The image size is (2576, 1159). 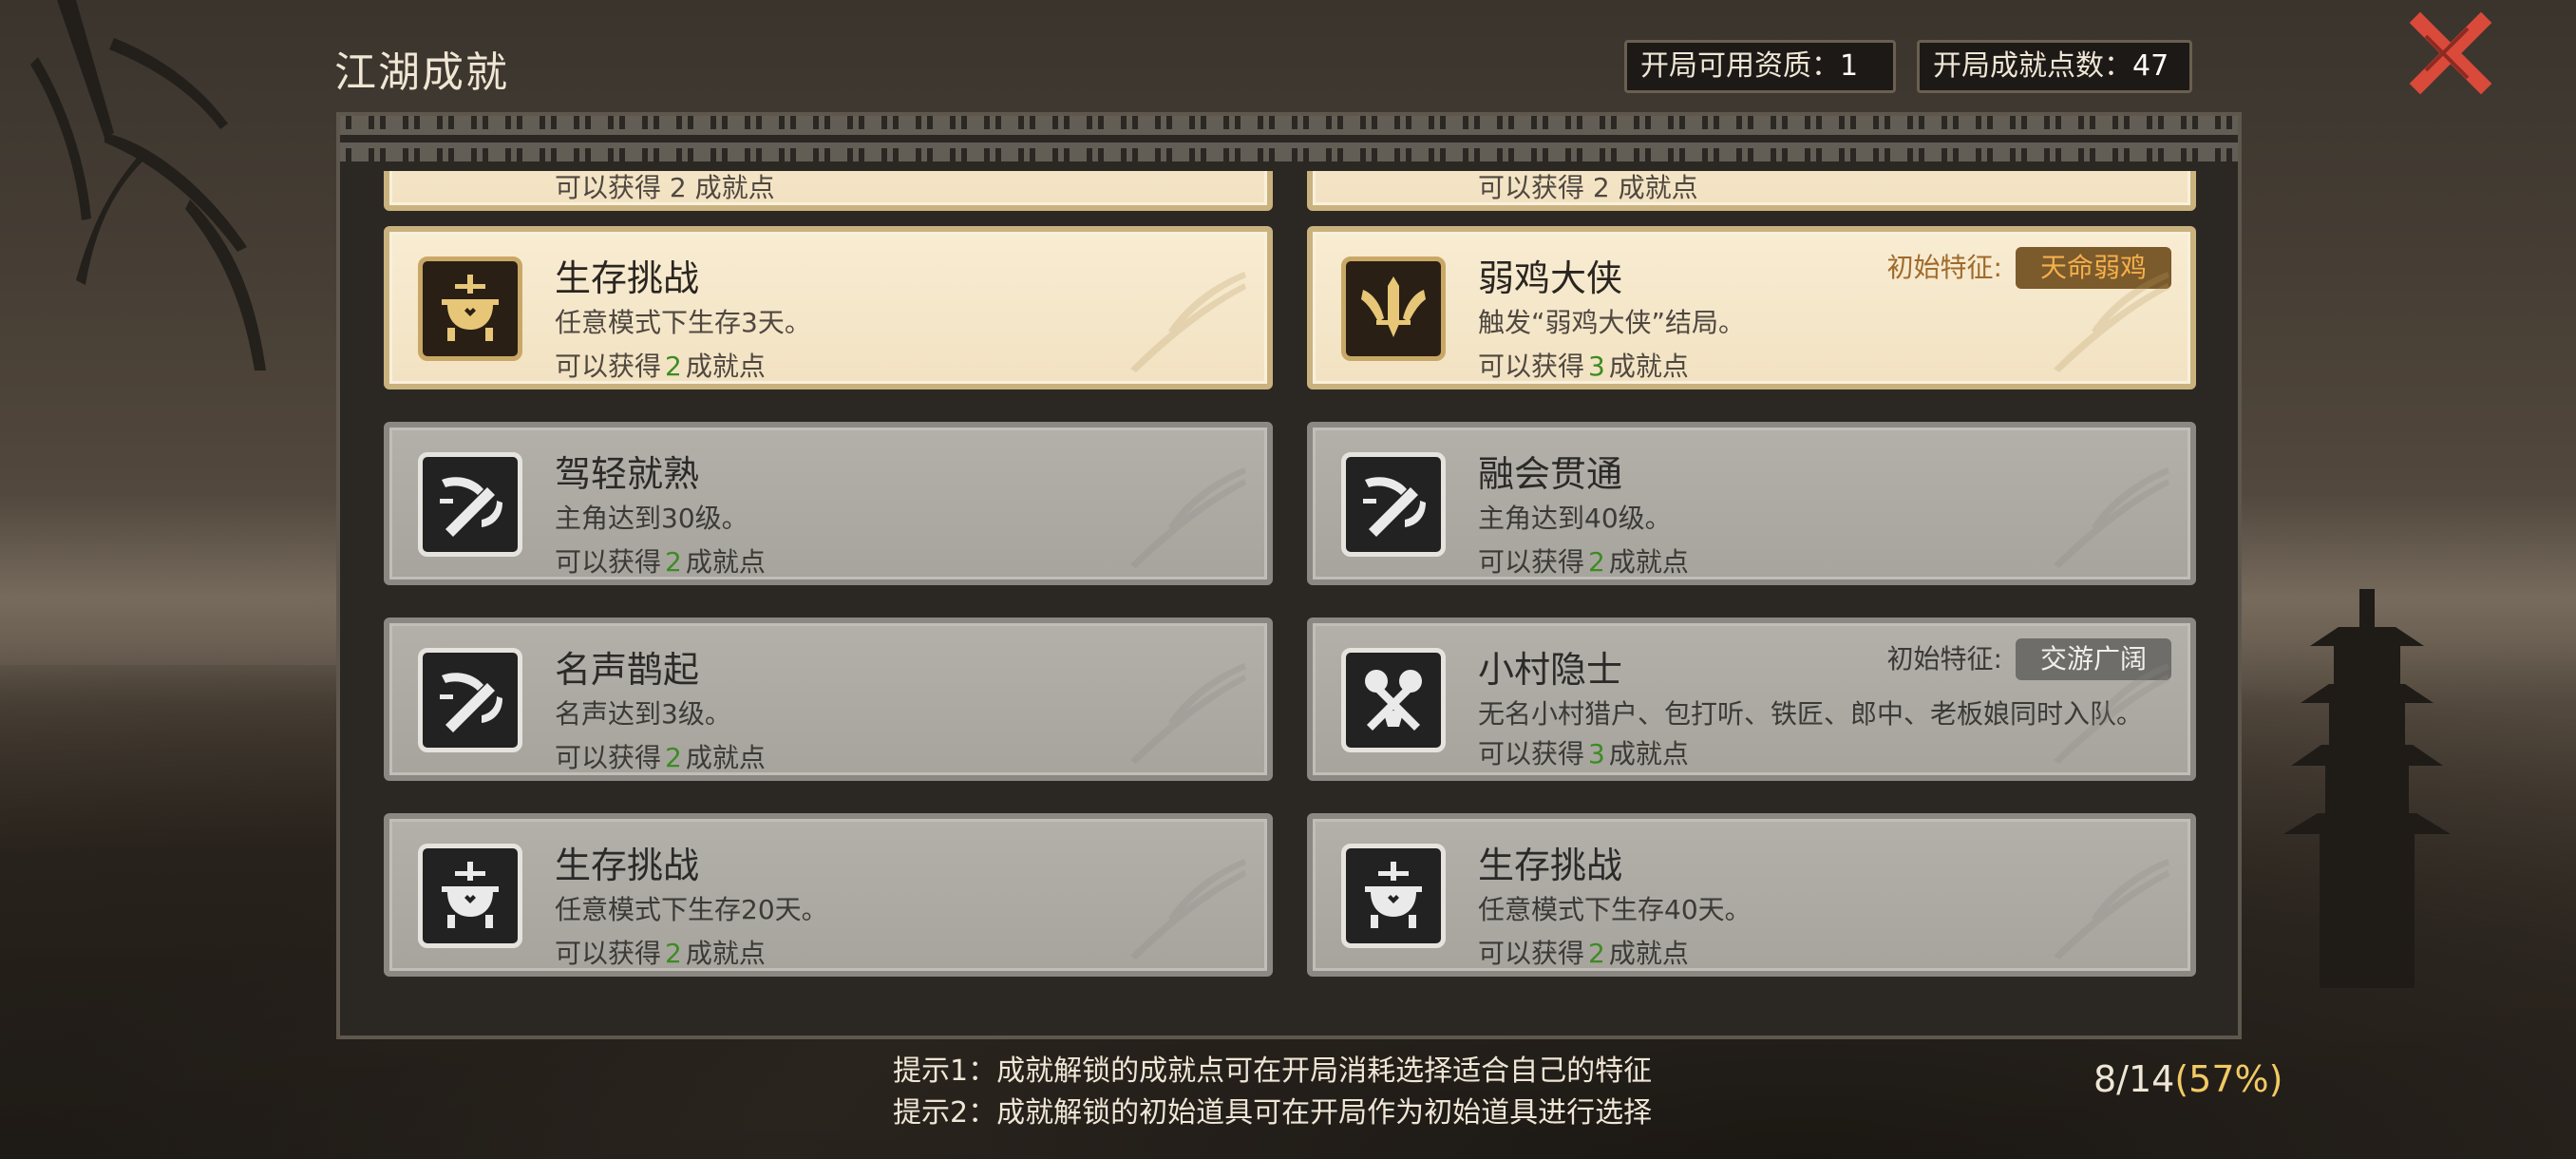 What do you see at coordinates (2450, 53) in the screenshot?
I see `close-icon` at bounding box center [2450, 53].